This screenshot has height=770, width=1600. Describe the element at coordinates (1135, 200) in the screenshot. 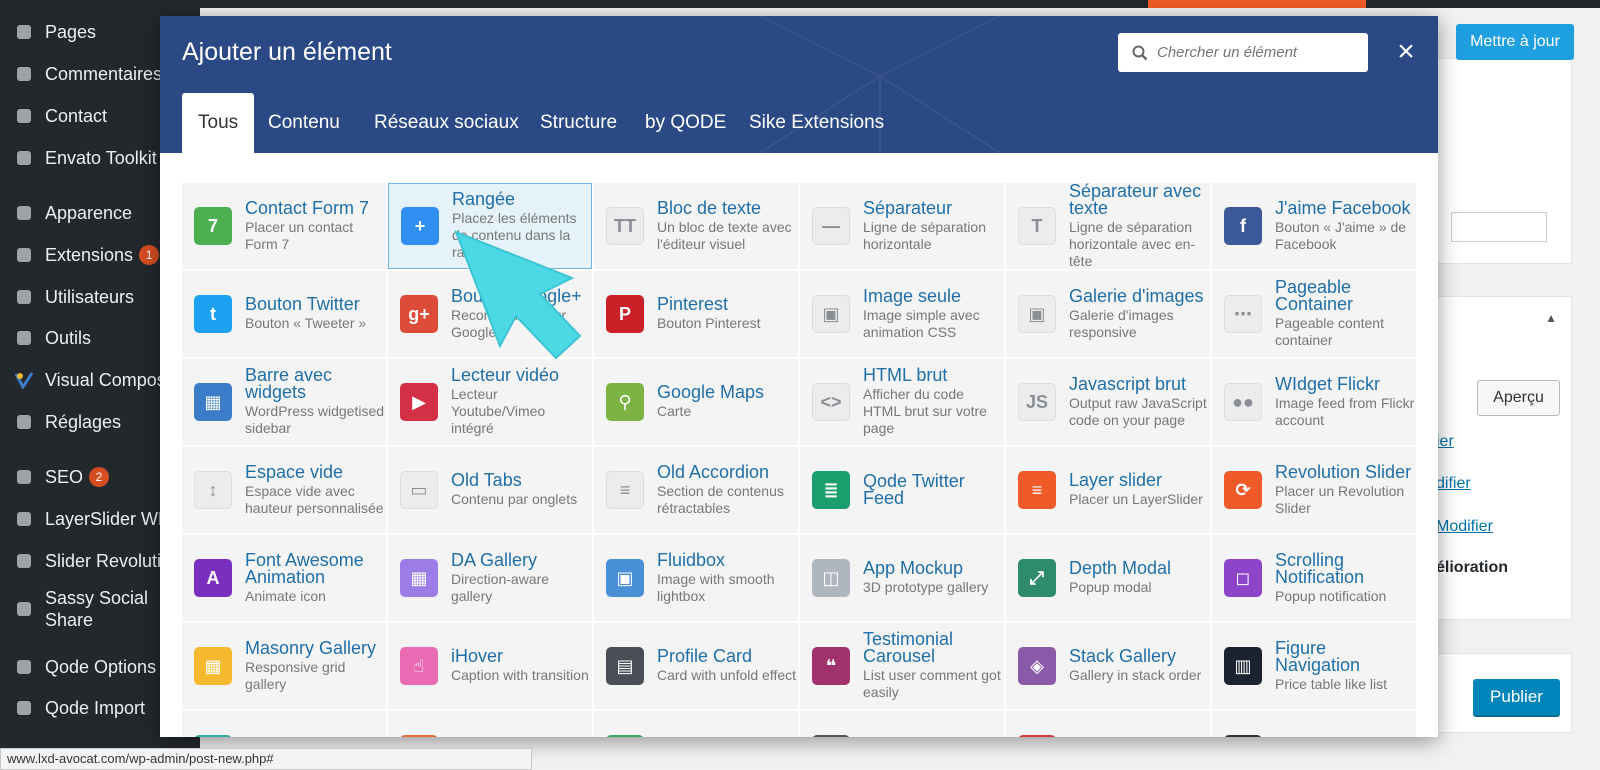

I see `element-name: Séparateur avec texte` at that location.